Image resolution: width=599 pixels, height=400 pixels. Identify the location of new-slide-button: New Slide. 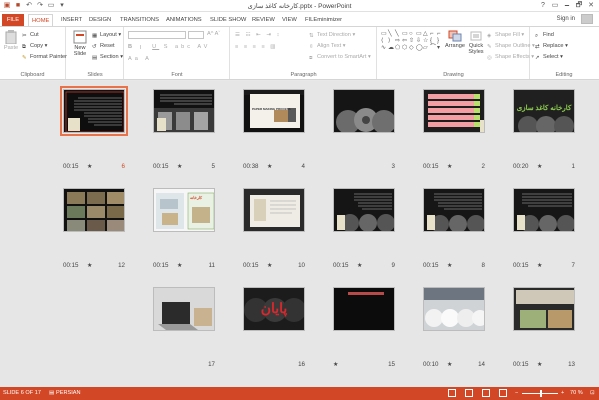
(80, 43).